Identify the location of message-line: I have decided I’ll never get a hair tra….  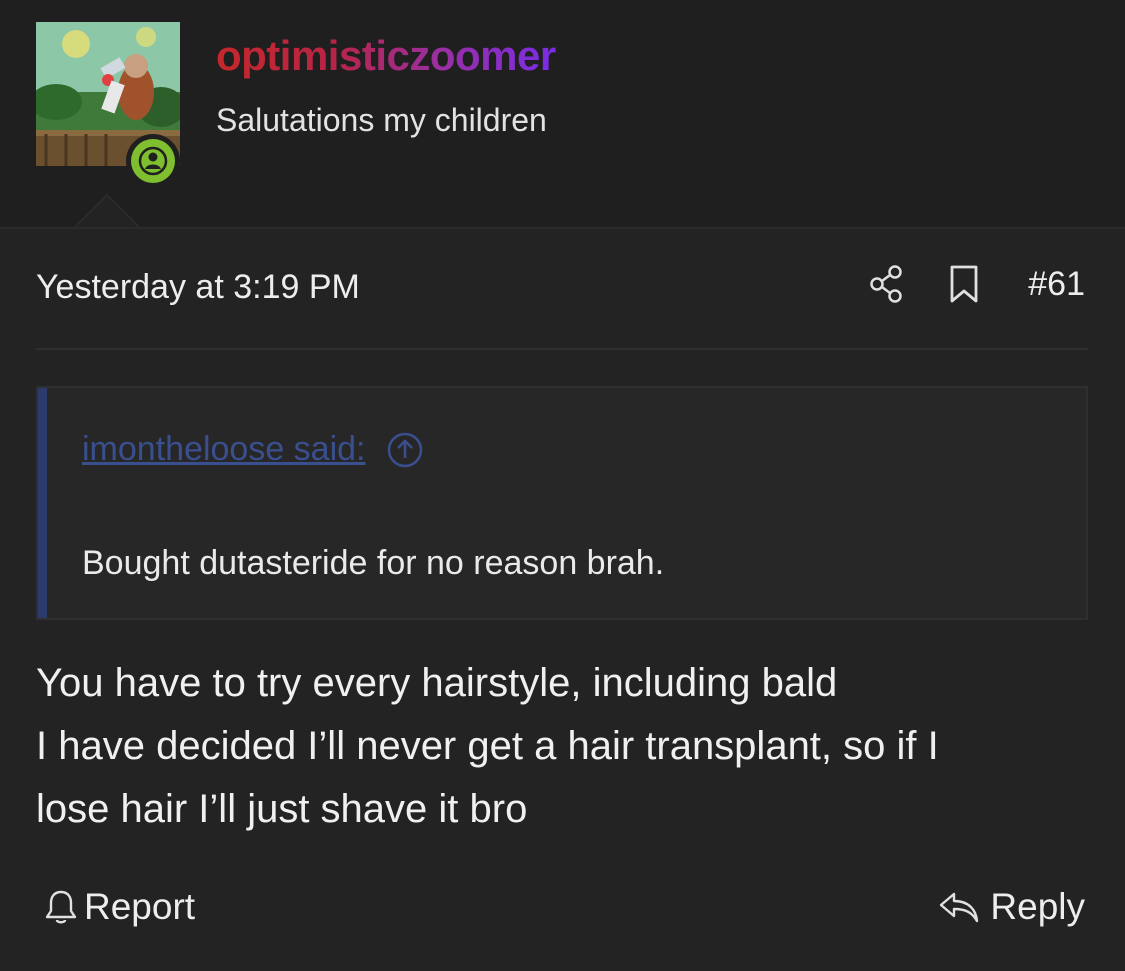
(487, 746).